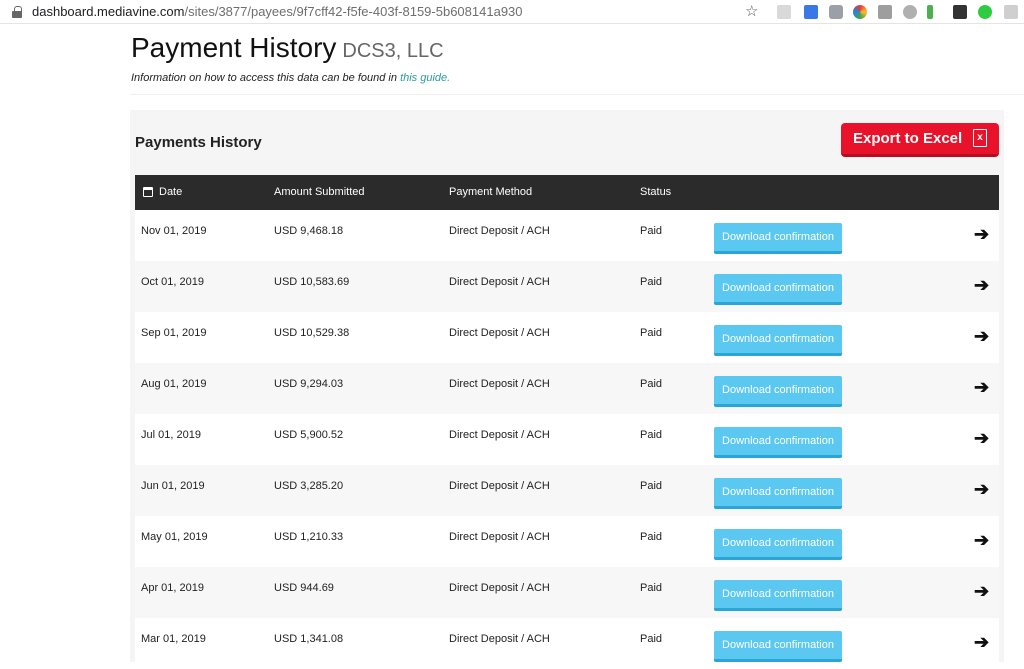 The image size is (1024, 669). I want to click on camera-icon, so click(836, 12).